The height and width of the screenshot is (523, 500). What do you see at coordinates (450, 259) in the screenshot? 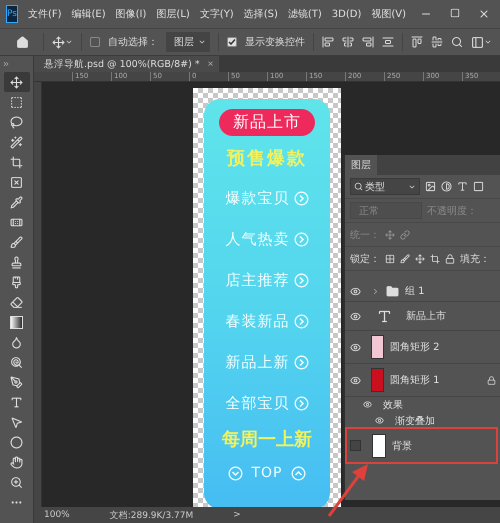
I see `lock-all-icon` at bounding box center [450, 259].